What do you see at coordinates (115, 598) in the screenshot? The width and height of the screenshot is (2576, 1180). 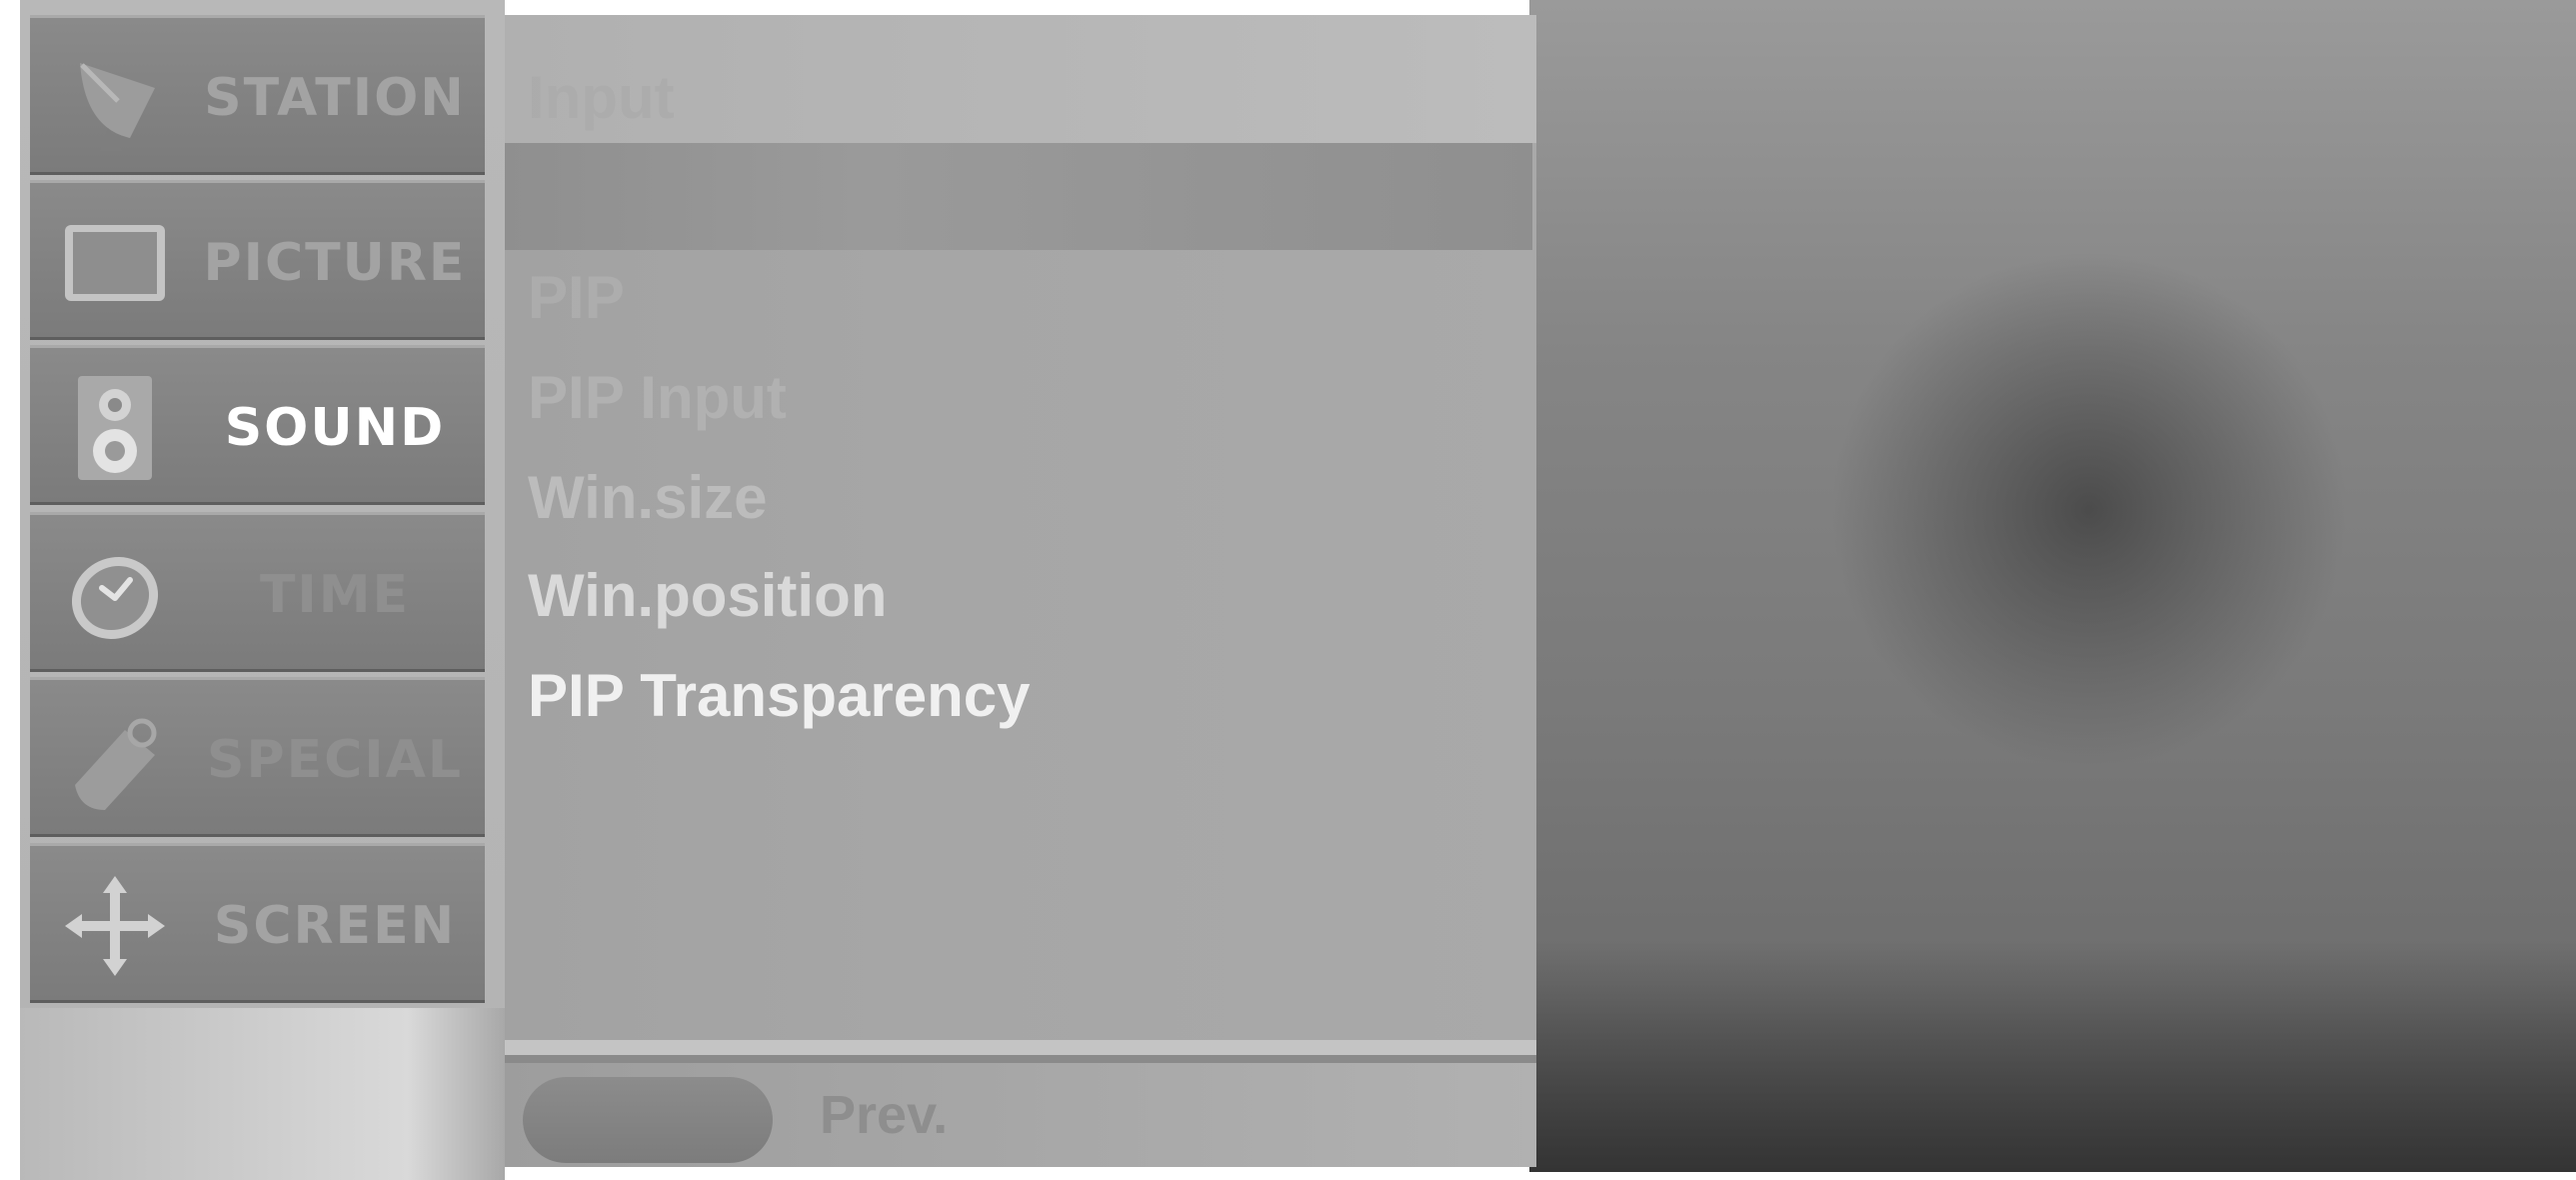 I see `clock-icon` at bounding box center [115, 598].